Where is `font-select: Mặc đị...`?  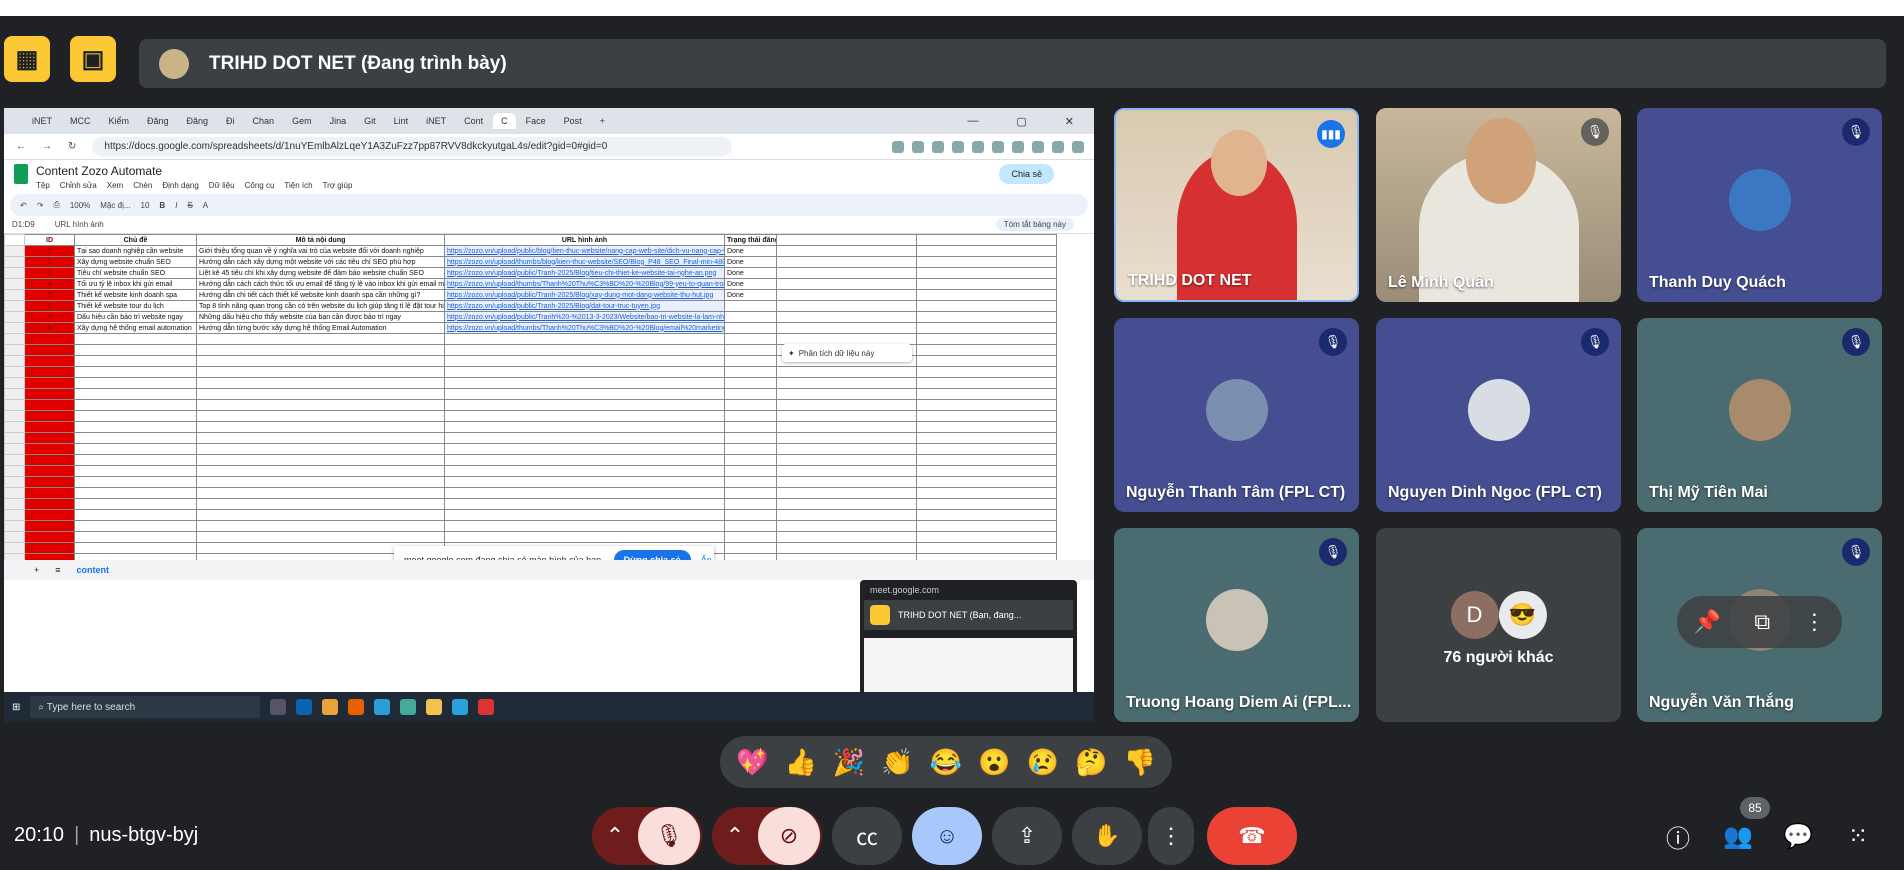 font-select: Mặc đị... is located at coordinates (115, 205).